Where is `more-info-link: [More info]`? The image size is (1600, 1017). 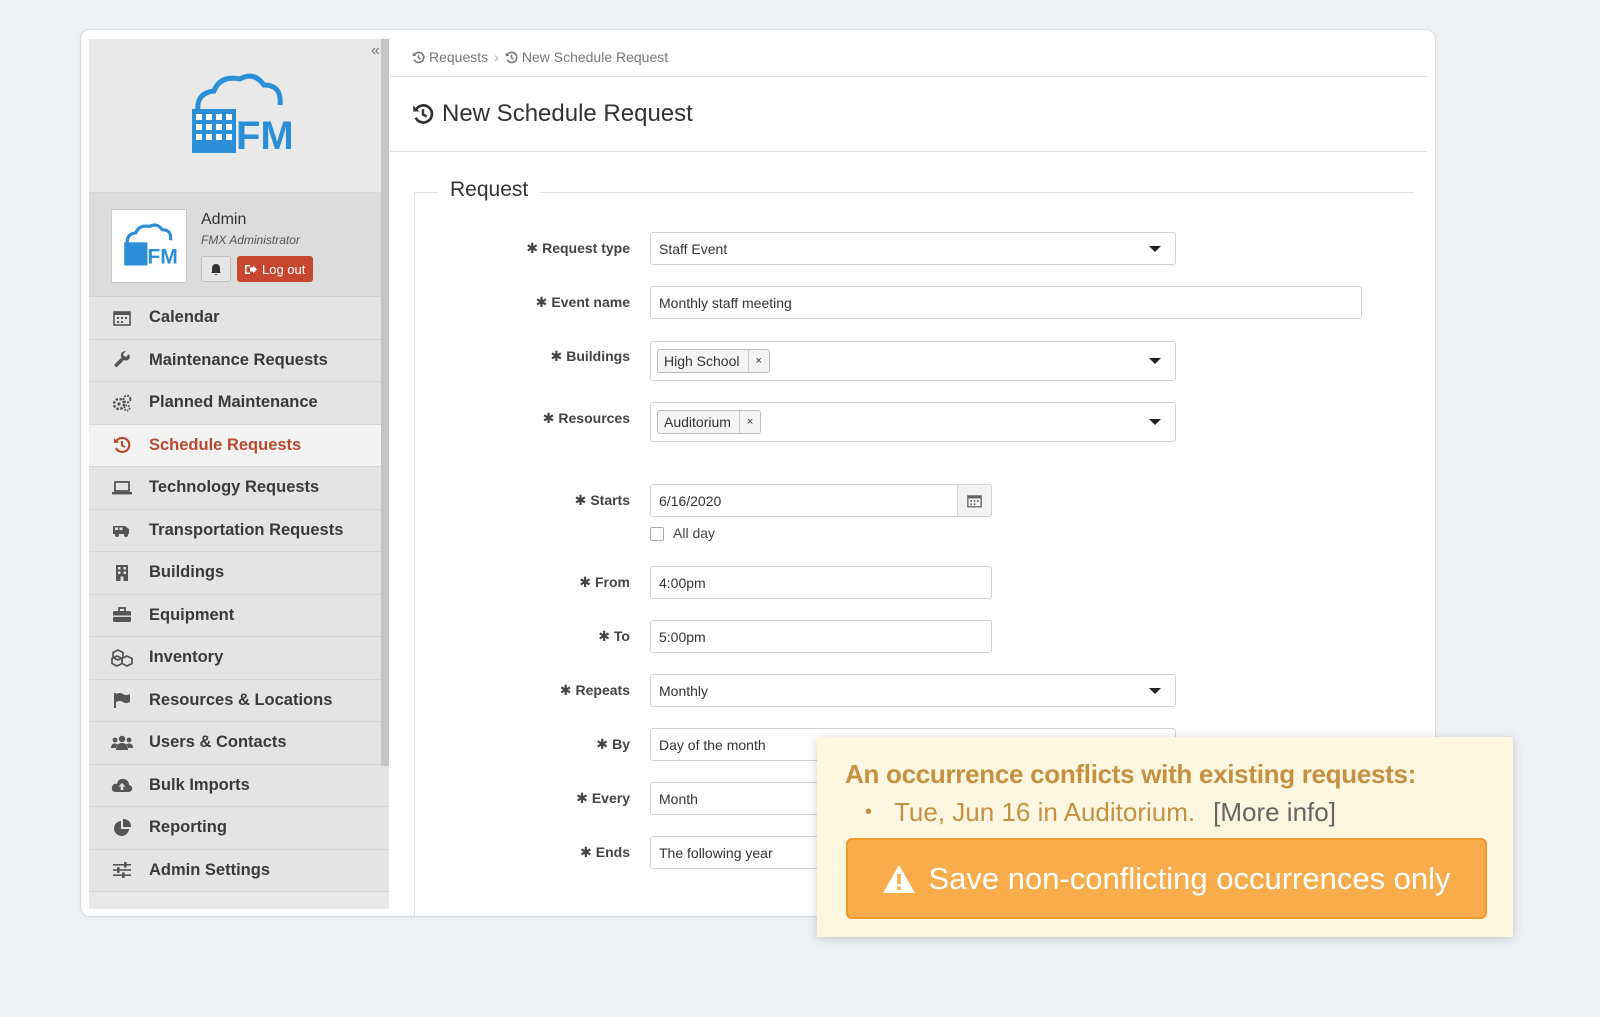
more-info-link: [More info] is located at coordinates (1274, 812).